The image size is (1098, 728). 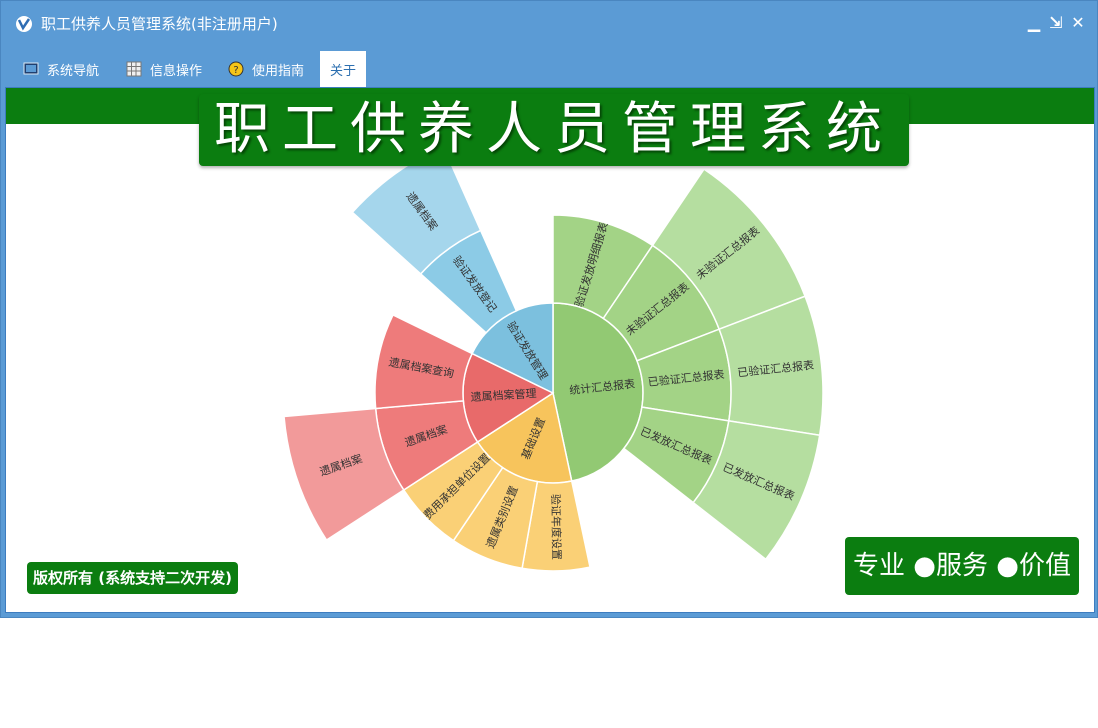 I want to click on window-title: 职工供养人员管理系统(非注册用户), so click(x=159, y=24).